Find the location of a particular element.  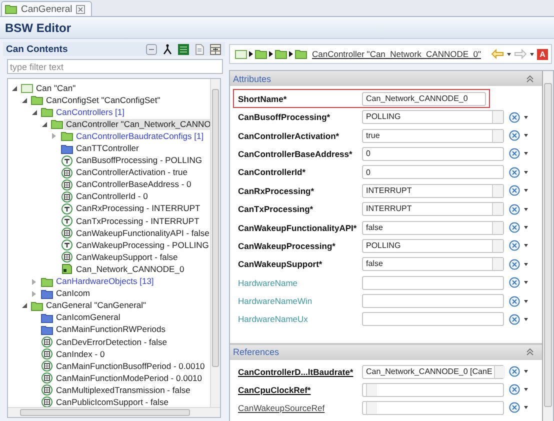

tree-item: CanControllers [1] is located at coordinates (90, 112).